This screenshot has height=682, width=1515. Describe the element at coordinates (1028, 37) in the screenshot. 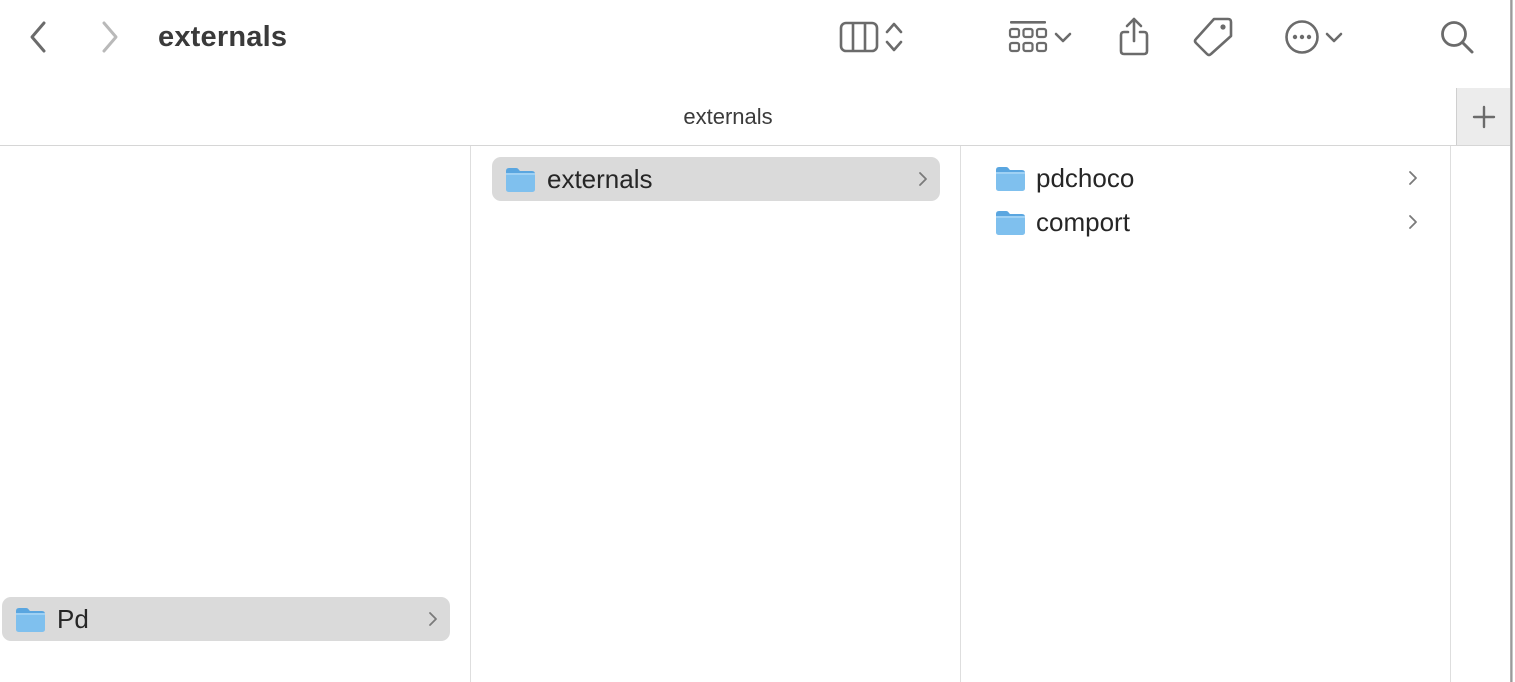

I see `icon-grid-icon` at that location.